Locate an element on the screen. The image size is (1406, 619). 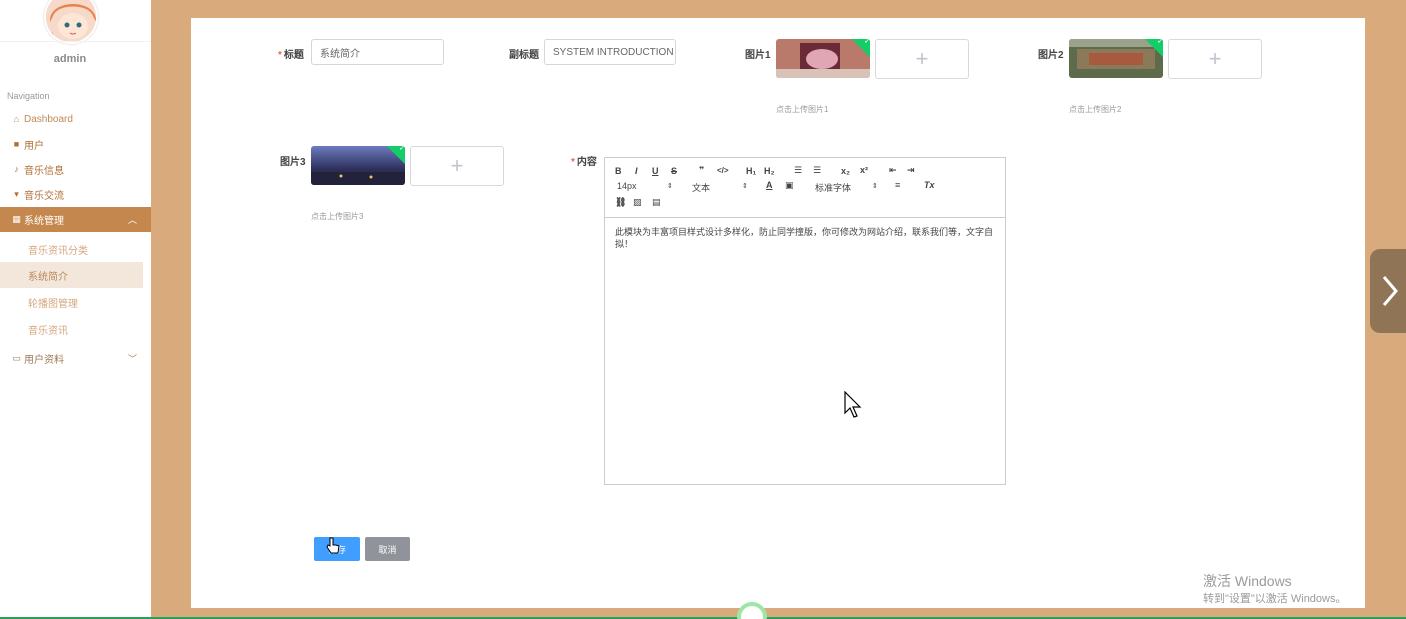
sidebar-subitem-carousel: 轮播图管理 is located at coordinates (71, 302).